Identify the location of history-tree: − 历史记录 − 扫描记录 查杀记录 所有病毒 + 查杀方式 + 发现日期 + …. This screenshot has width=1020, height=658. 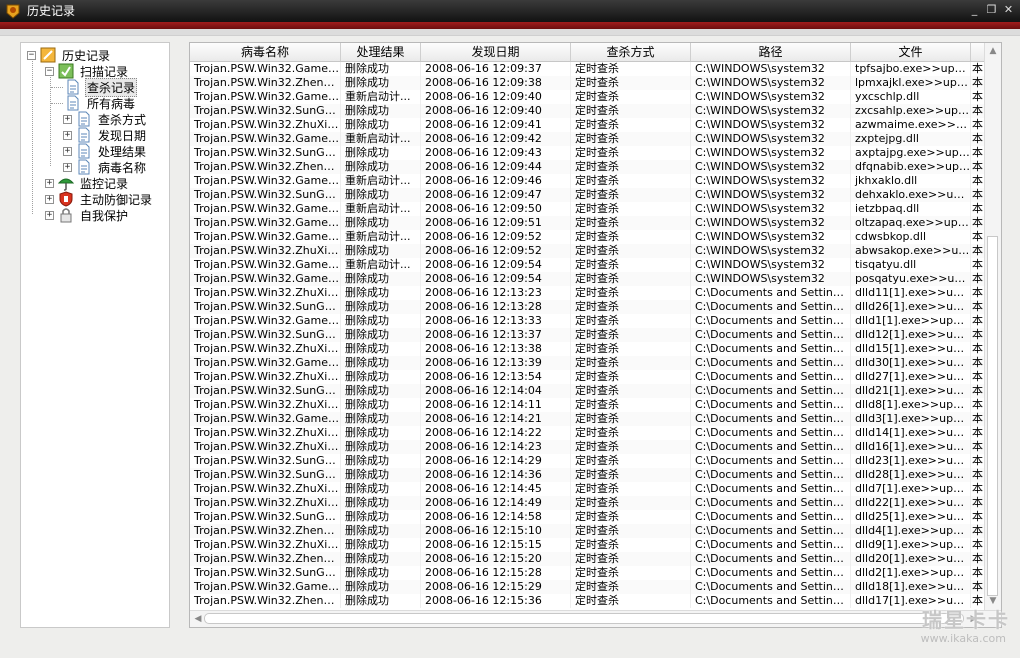
(95, 335).